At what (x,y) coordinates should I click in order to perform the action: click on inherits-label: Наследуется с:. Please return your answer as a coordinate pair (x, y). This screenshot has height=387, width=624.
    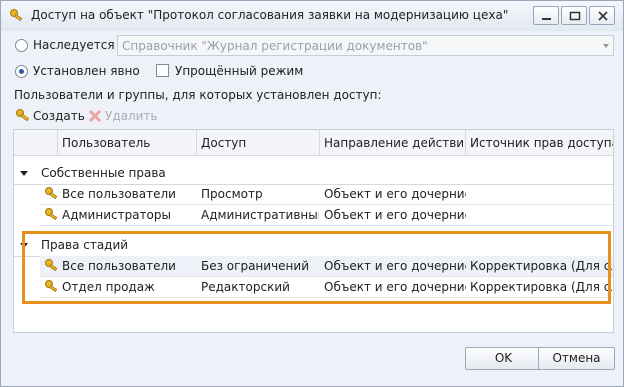
    Looking at the image, I should click on (81, 45).